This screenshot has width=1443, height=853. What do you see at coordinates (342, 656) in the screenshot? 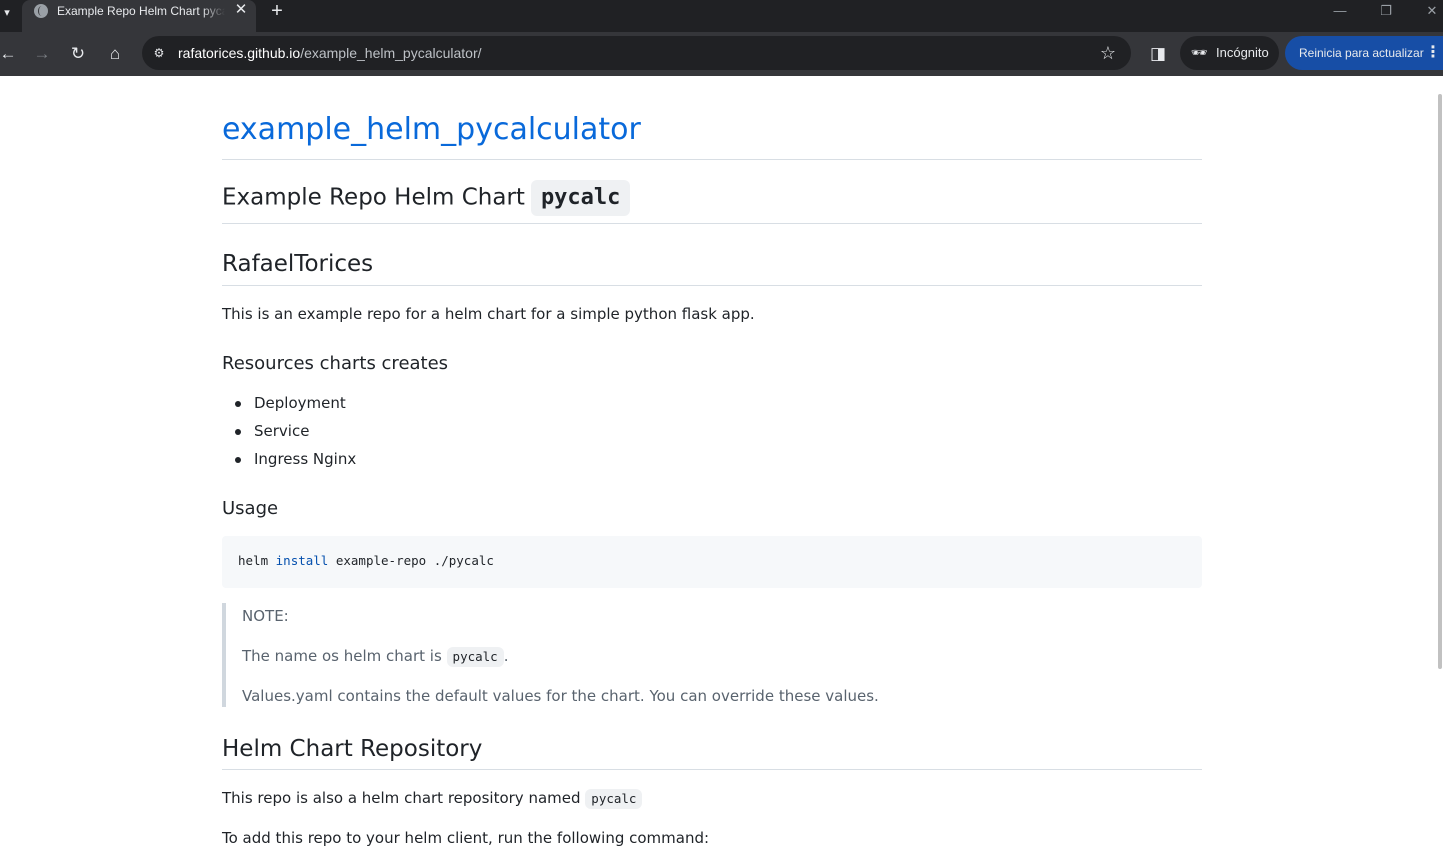
I see `note-line-1-text: The name os helm chart is` at bounding box center [342, 656].